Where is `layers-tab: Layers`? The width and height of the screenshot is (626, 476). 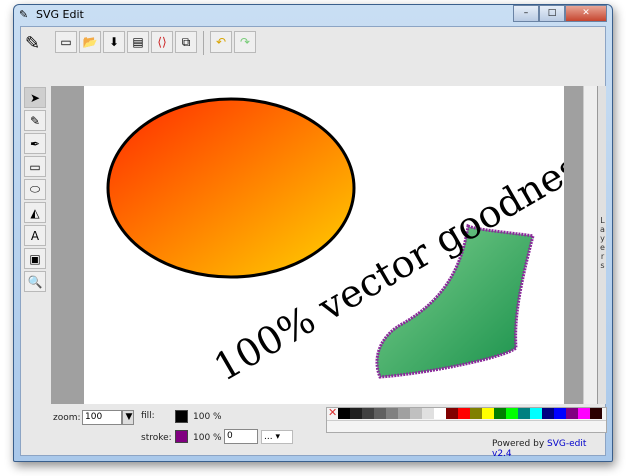 layers-tab: Layers is located at coordinates (601, 245).